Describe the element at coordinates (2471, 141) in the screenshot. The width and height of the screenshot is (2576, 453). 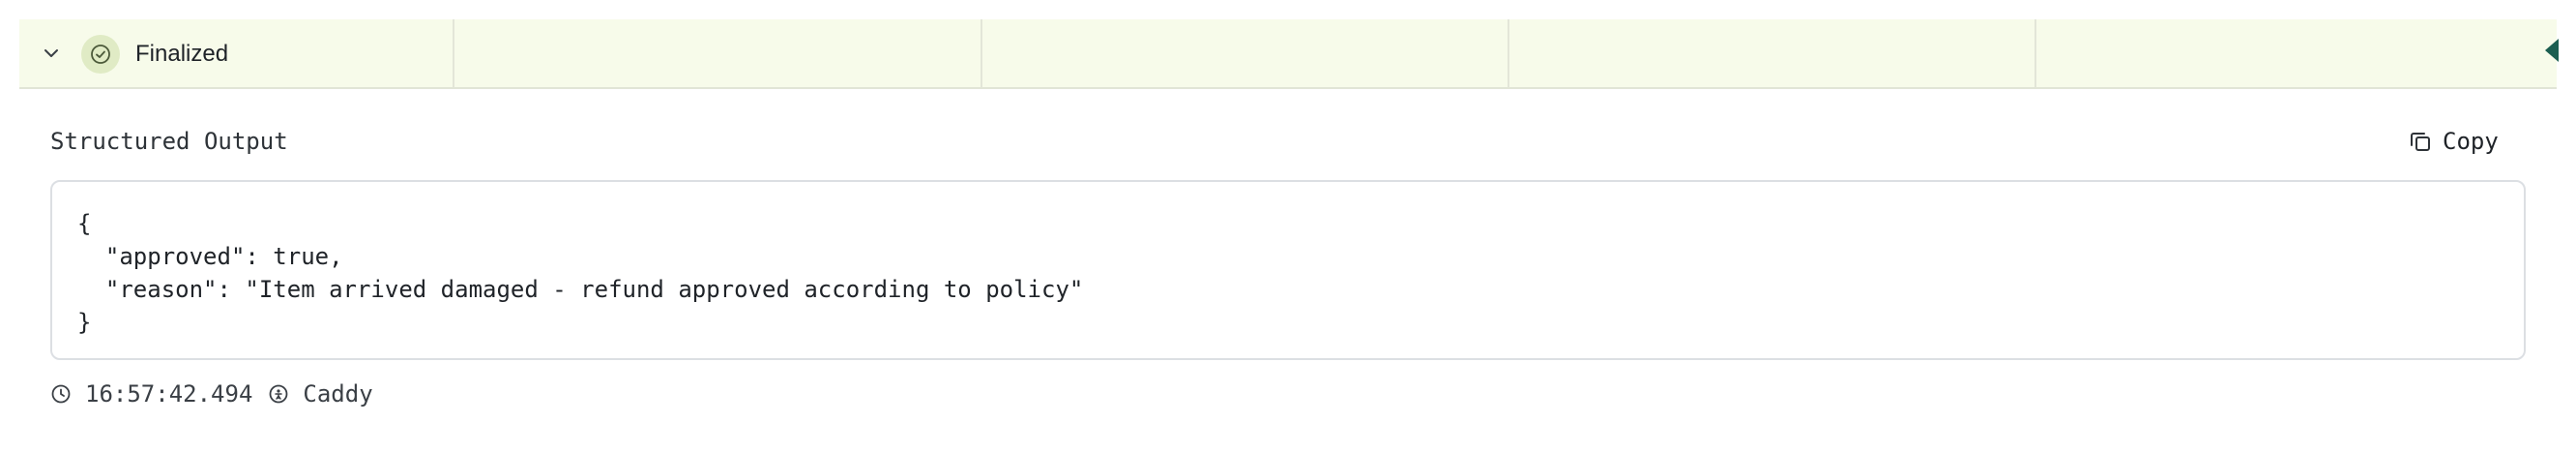
I see `copy-label: Copy` at that location.